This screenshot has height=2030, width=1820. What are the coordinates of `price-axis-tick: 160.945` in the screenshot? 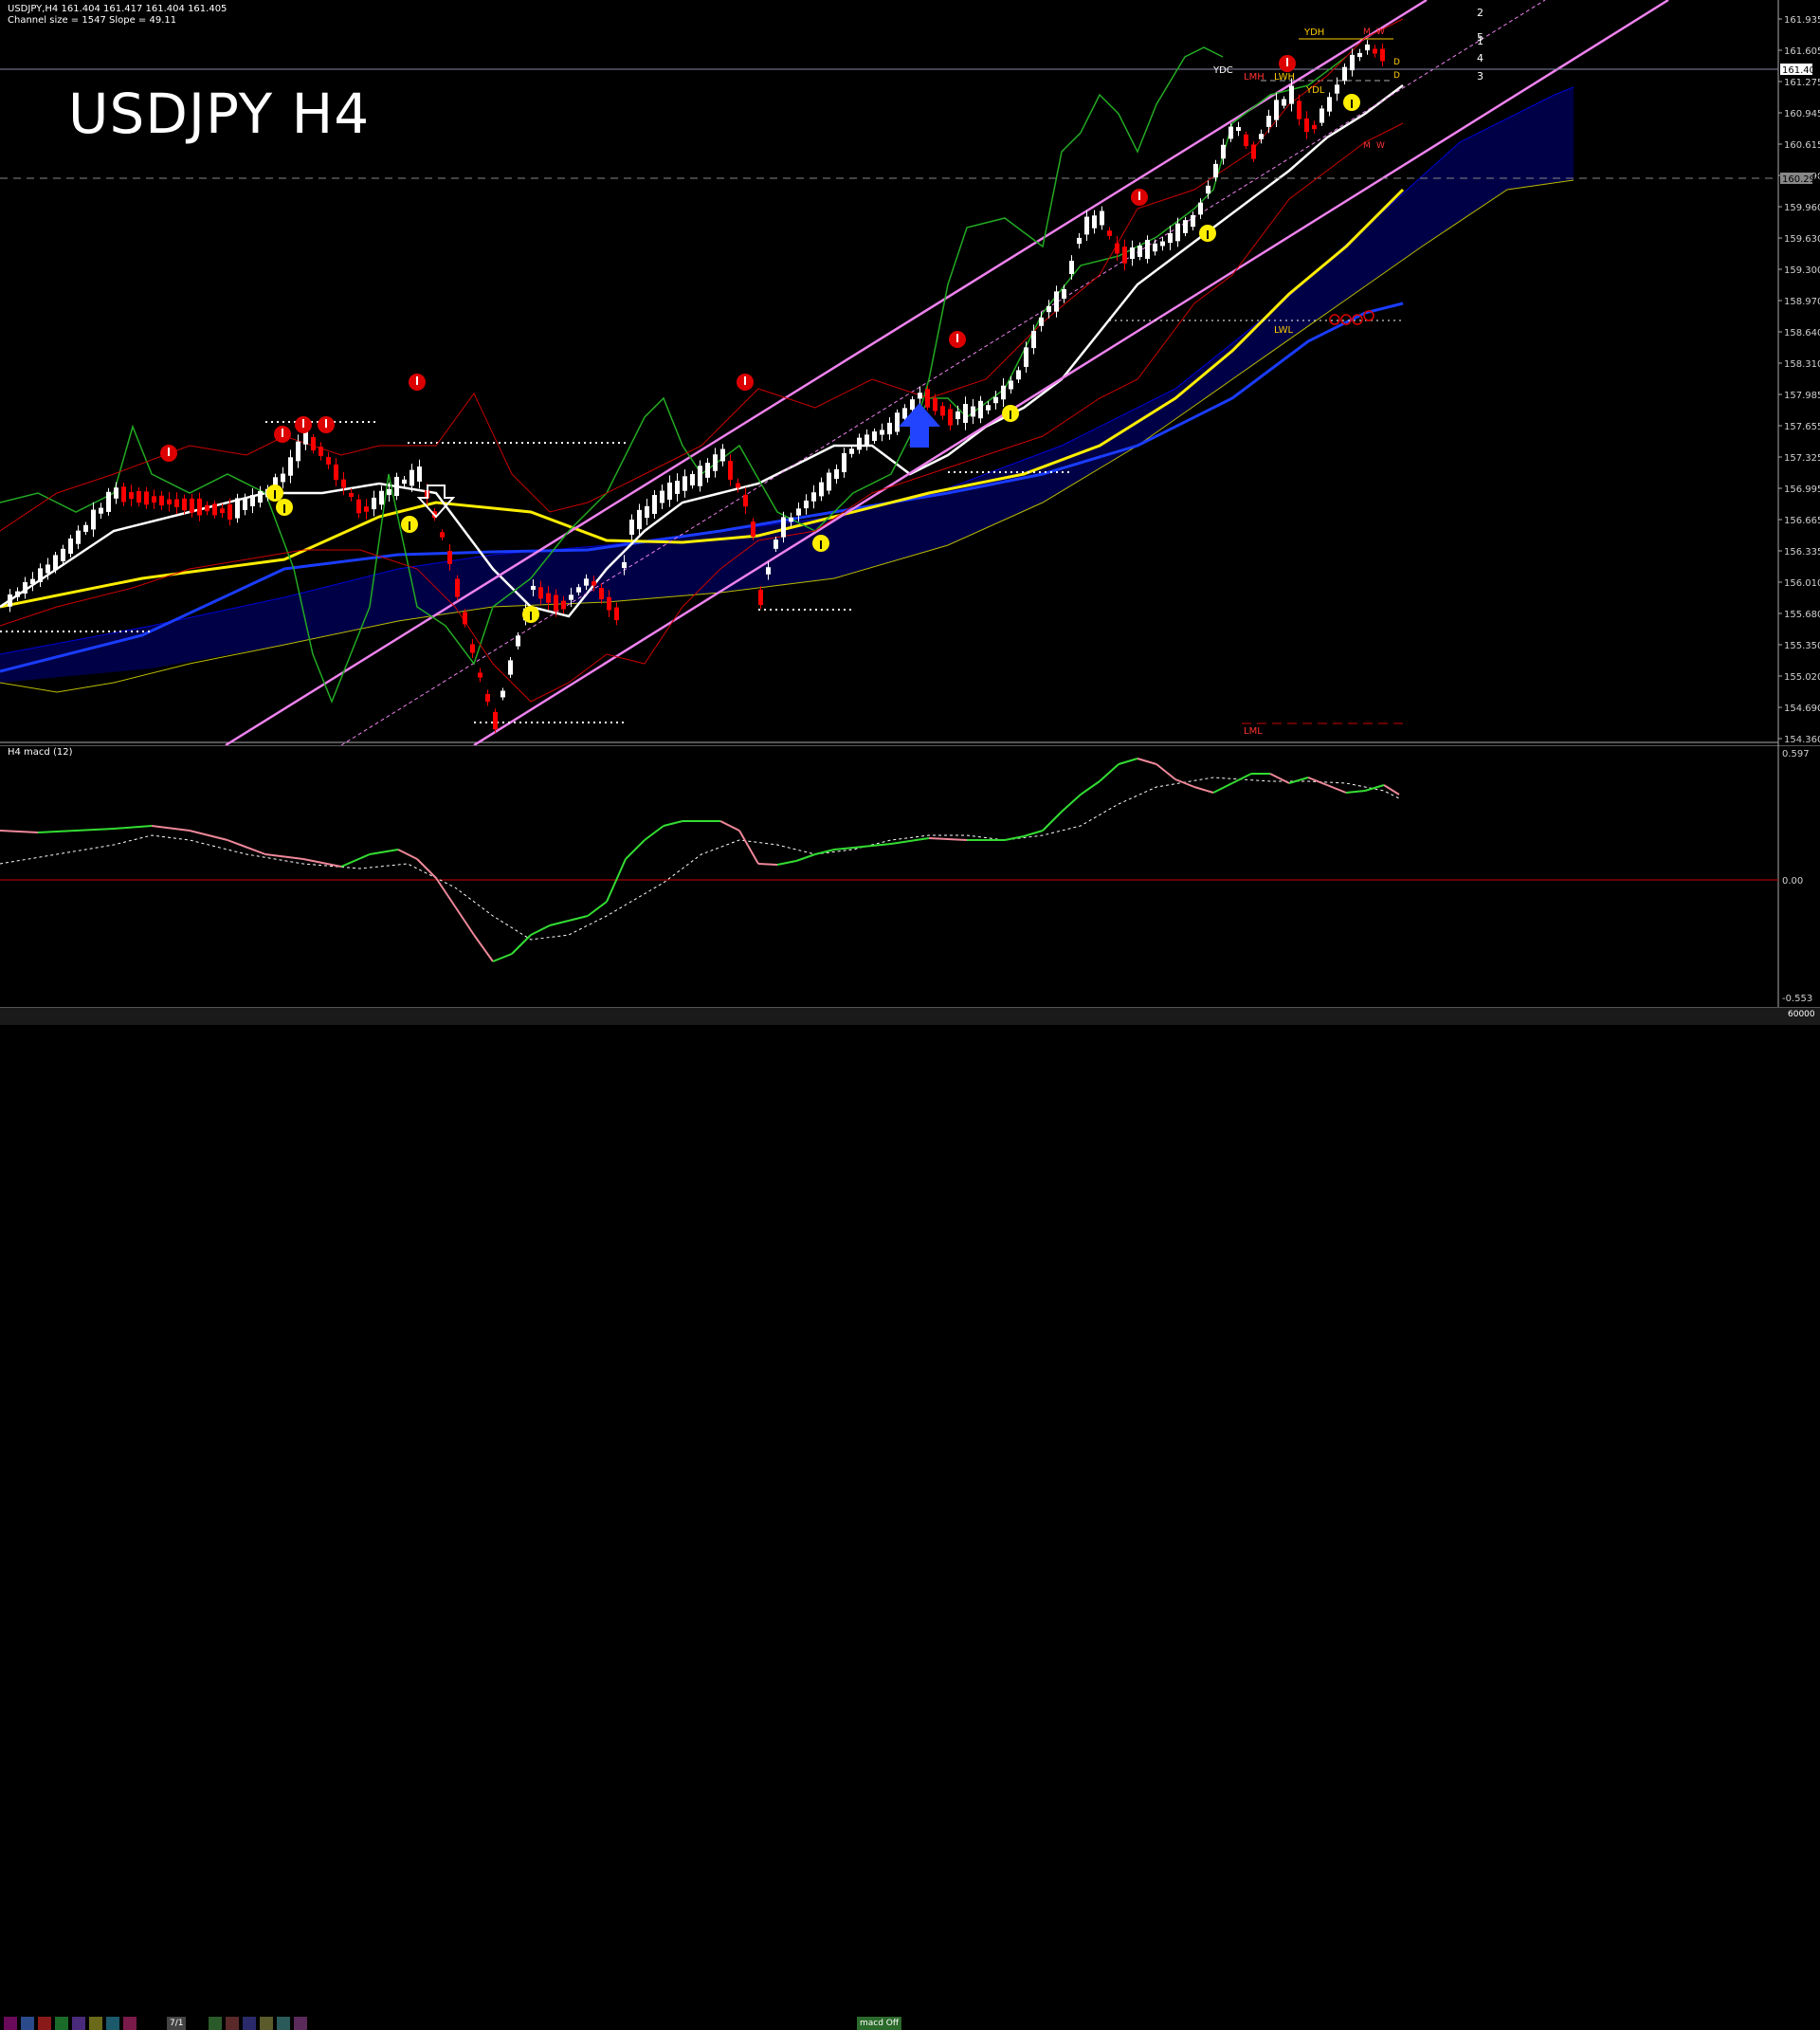 It's located at (1802, 114).